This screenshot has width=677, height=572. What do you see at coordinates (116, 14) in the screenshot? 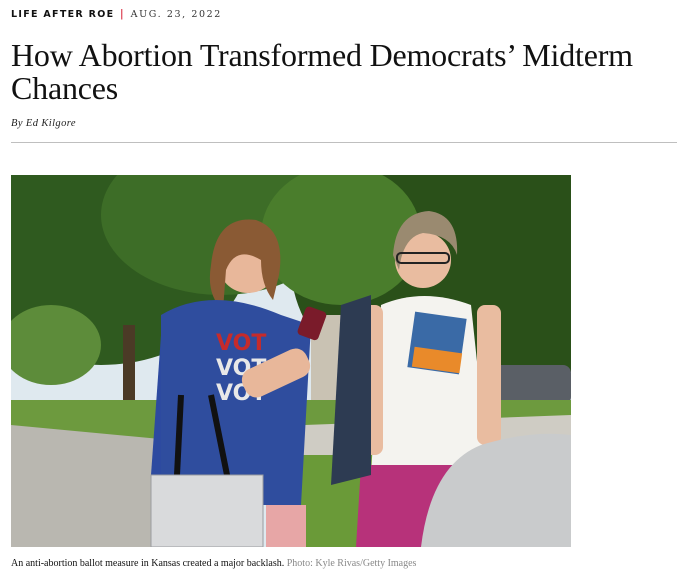
I see `article-rubric: LIFE AFTER ROE | AUG. 23, 2022` at bounding box center [116, 14].